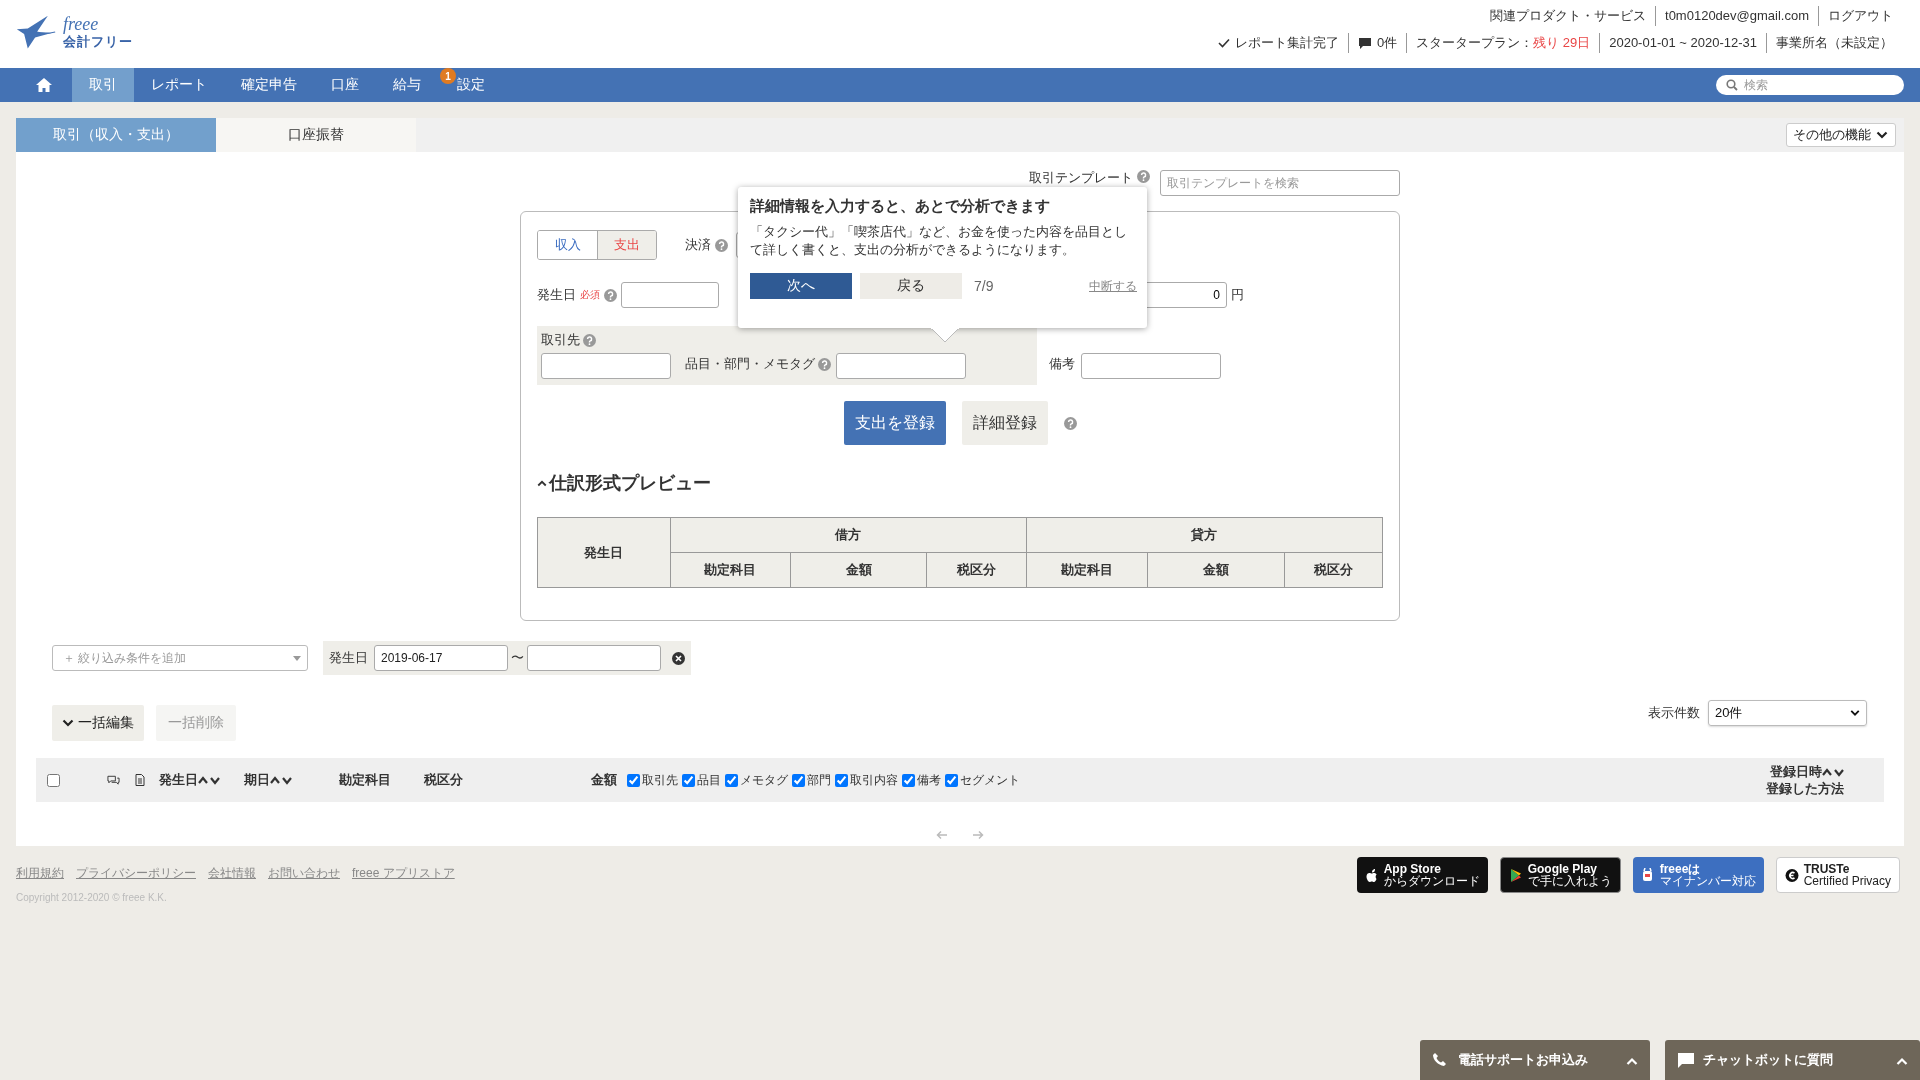 This screenshot has width=1920, height=1080. Describe the element at coordinates (606, 366) in the screenshot. I see `partner-field` at that location.